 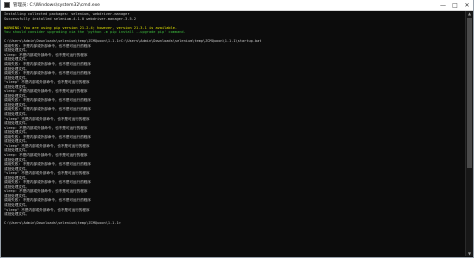 I want to click on scrollbar-thumb, so click(x=469, y=93).